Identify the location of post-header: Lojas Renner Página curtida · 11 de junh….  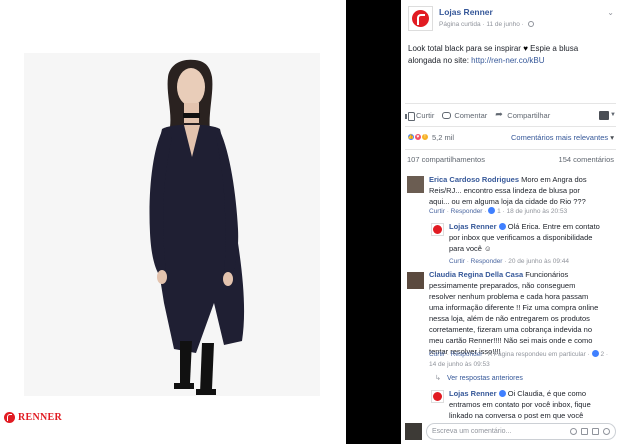
(510, 19).